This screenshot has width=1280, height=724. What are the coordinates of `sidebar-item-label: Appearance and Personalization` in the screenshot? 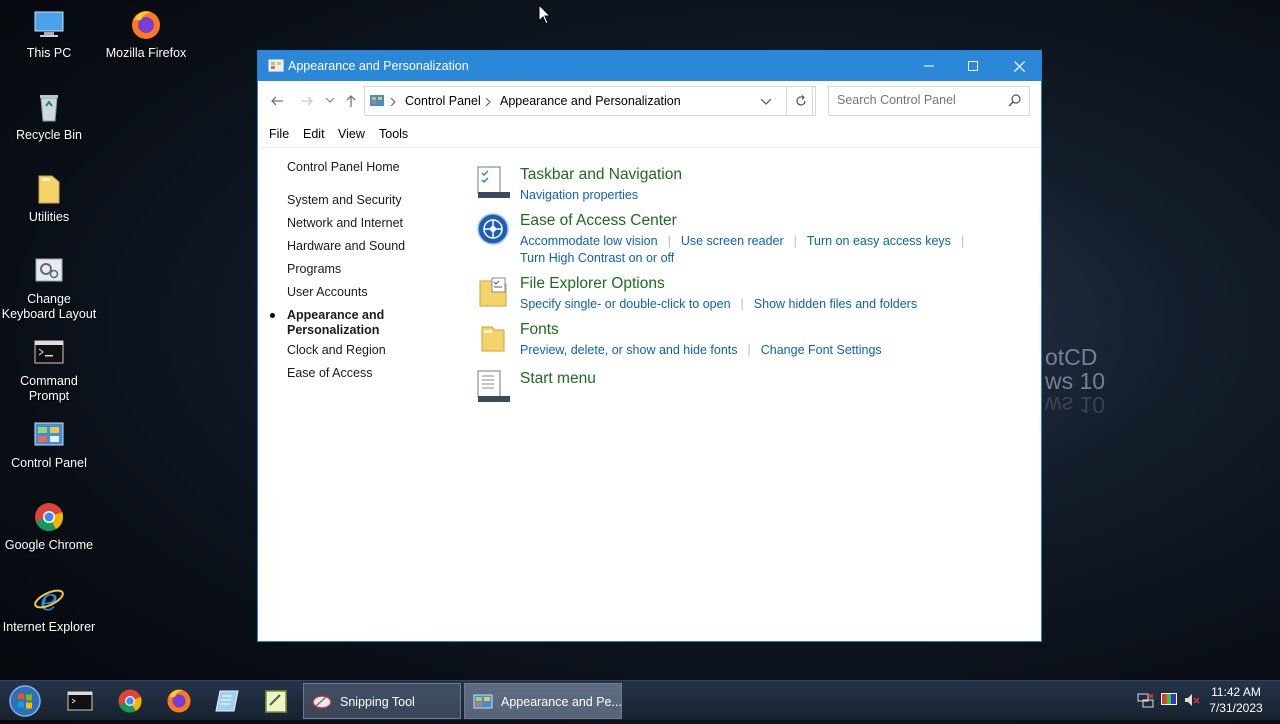 It's located at (336, 322).